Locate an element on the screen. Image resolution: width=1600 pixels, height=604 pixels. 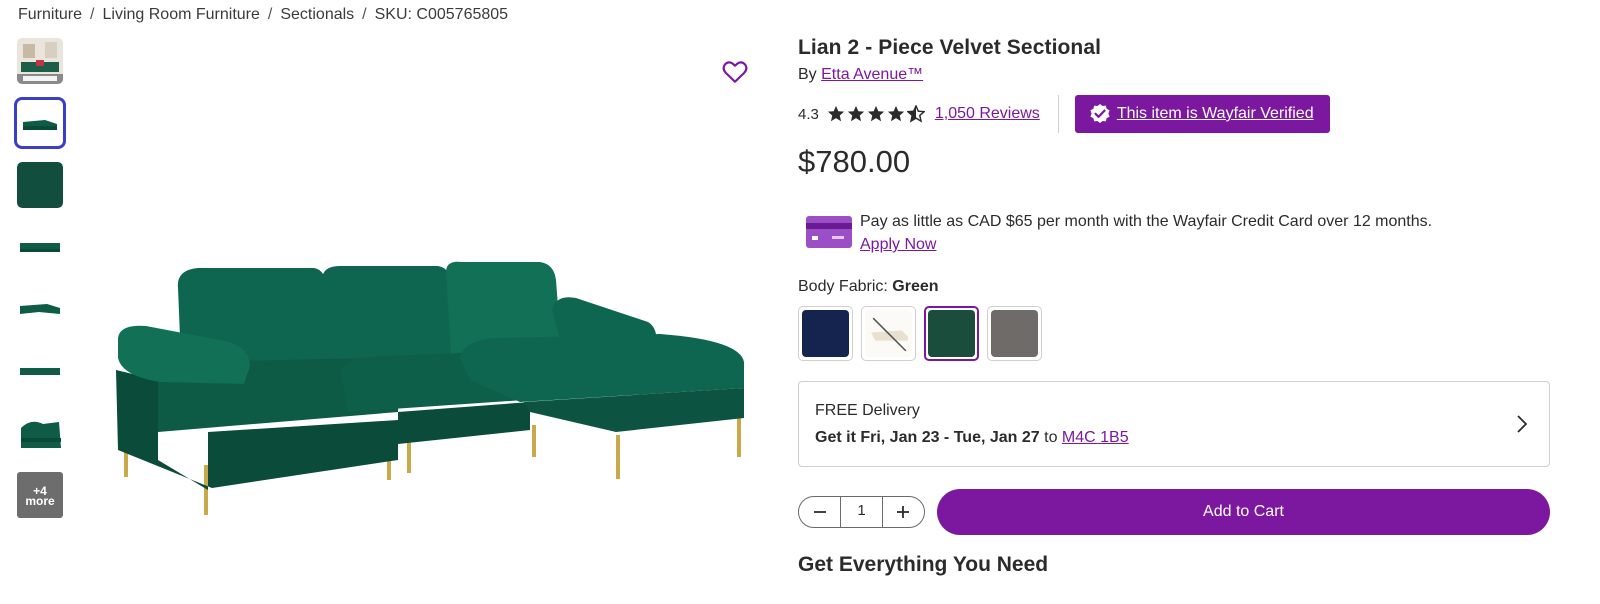
section-title: Get Everything You Need is located at coordinates (923, 564).